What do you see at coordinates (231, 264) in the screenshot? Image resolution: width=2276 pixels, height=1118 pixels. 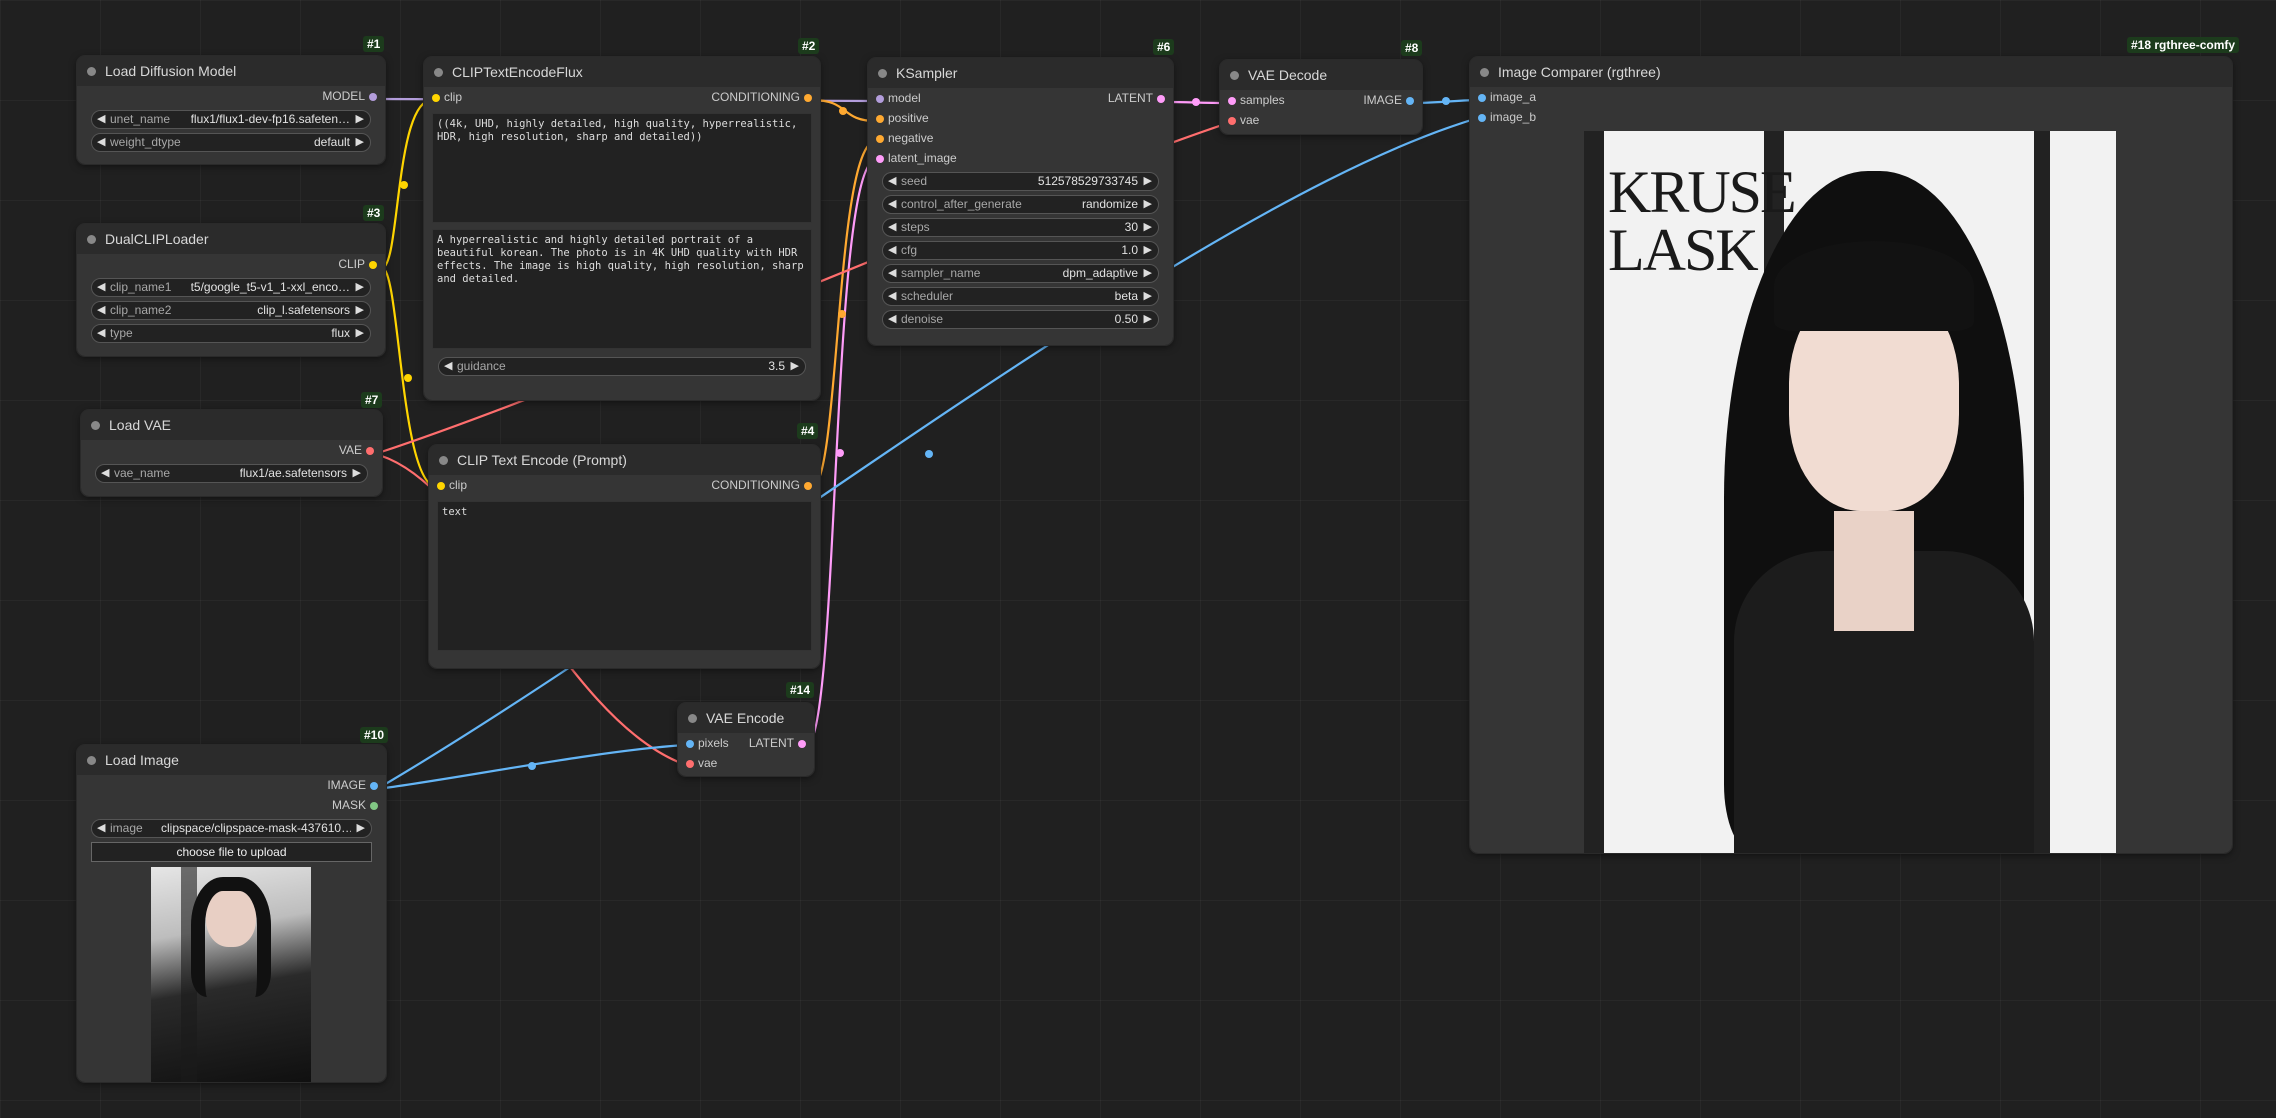 I see `output-slot-clip: CLIP` at bounding box center [231, 264].